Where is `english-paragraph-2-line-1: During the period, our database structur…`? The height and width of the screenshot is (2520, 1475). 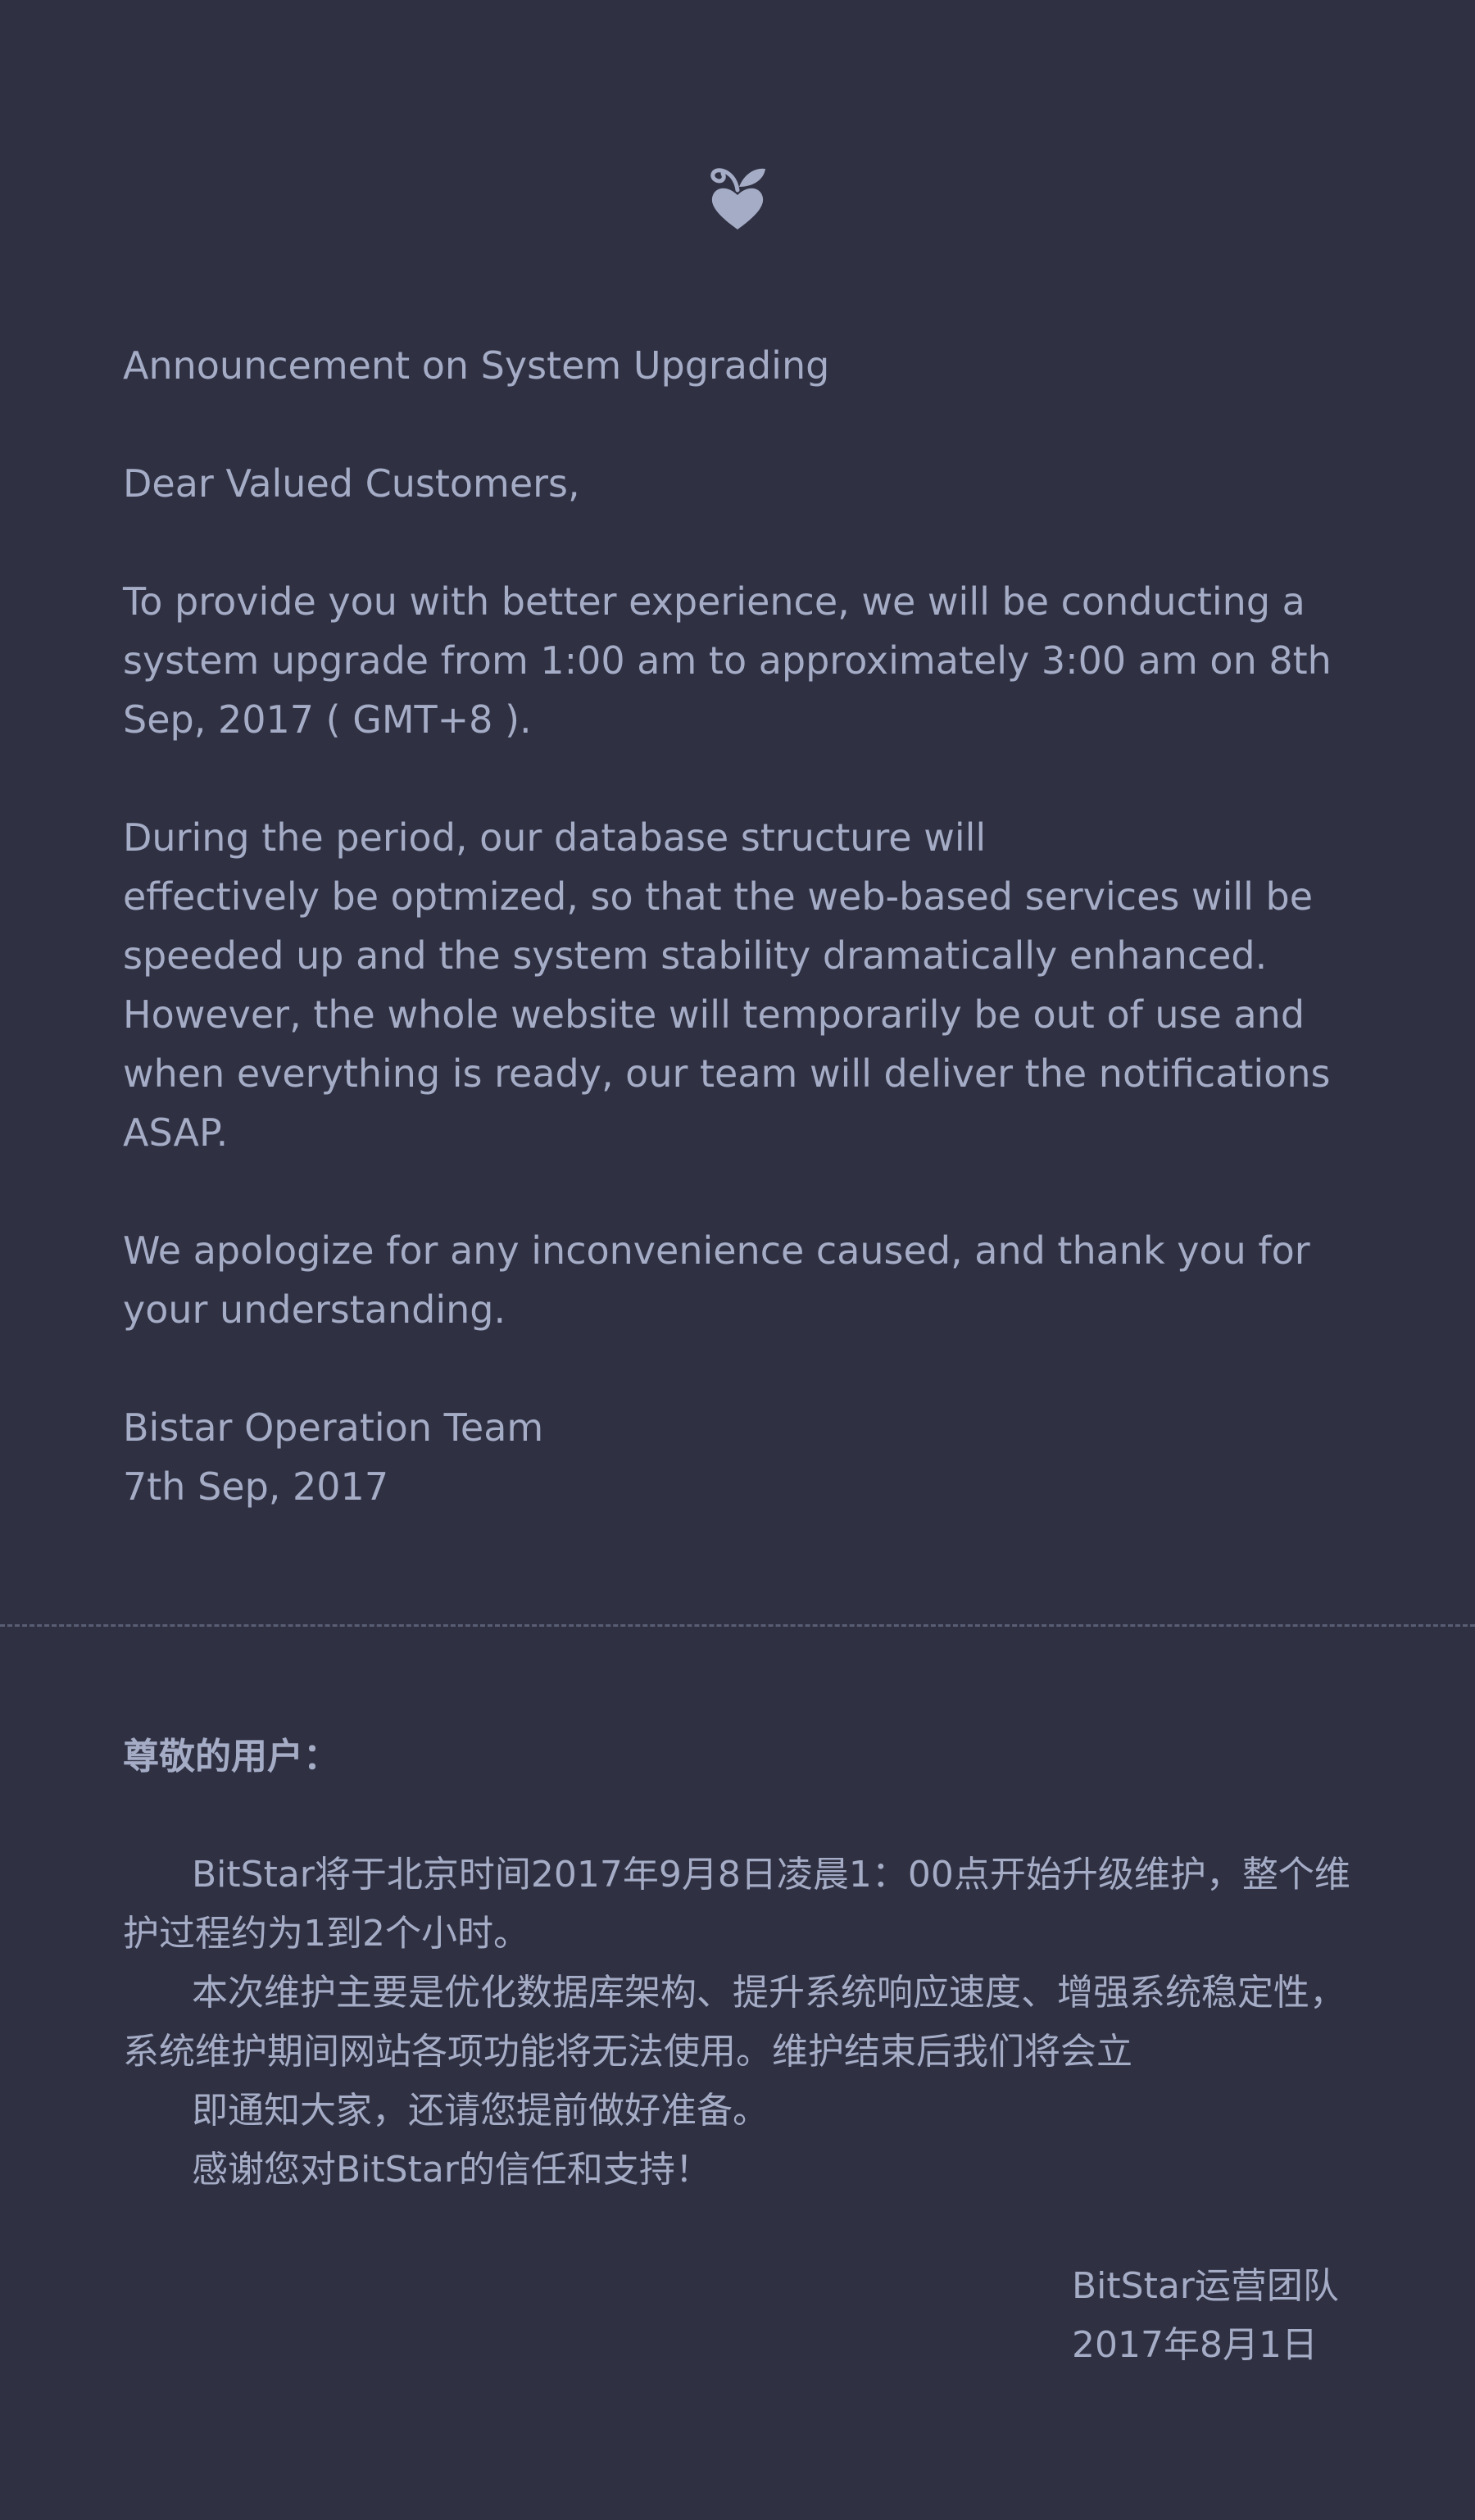
english-paragraph-2-line-1: During the period, our database structur… is located at coordinates (555, 837).